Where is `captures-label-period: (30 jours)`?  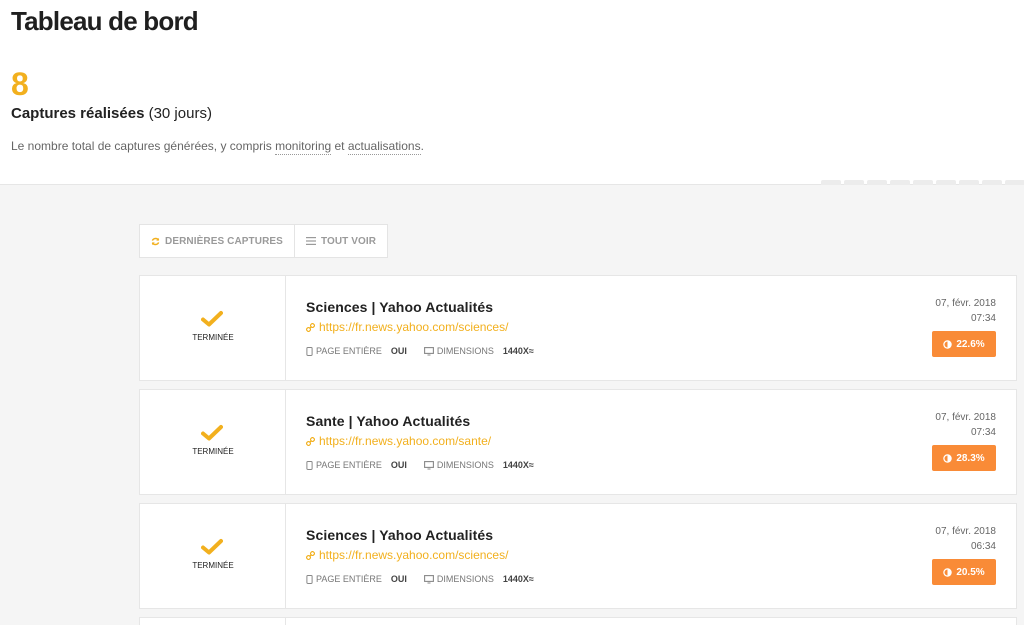 captures-label-period: (30 jours) is located at coordinates (178, 113).